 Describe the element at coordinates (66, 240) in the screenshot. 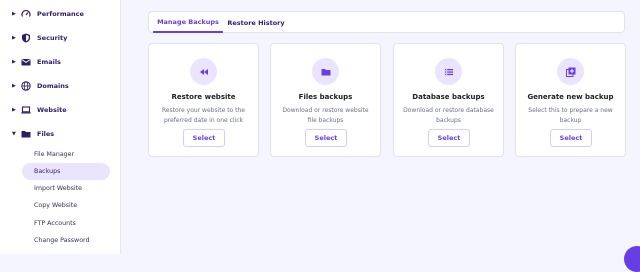

I see `sidebar-subitem-change-password: Change Password` at that location.